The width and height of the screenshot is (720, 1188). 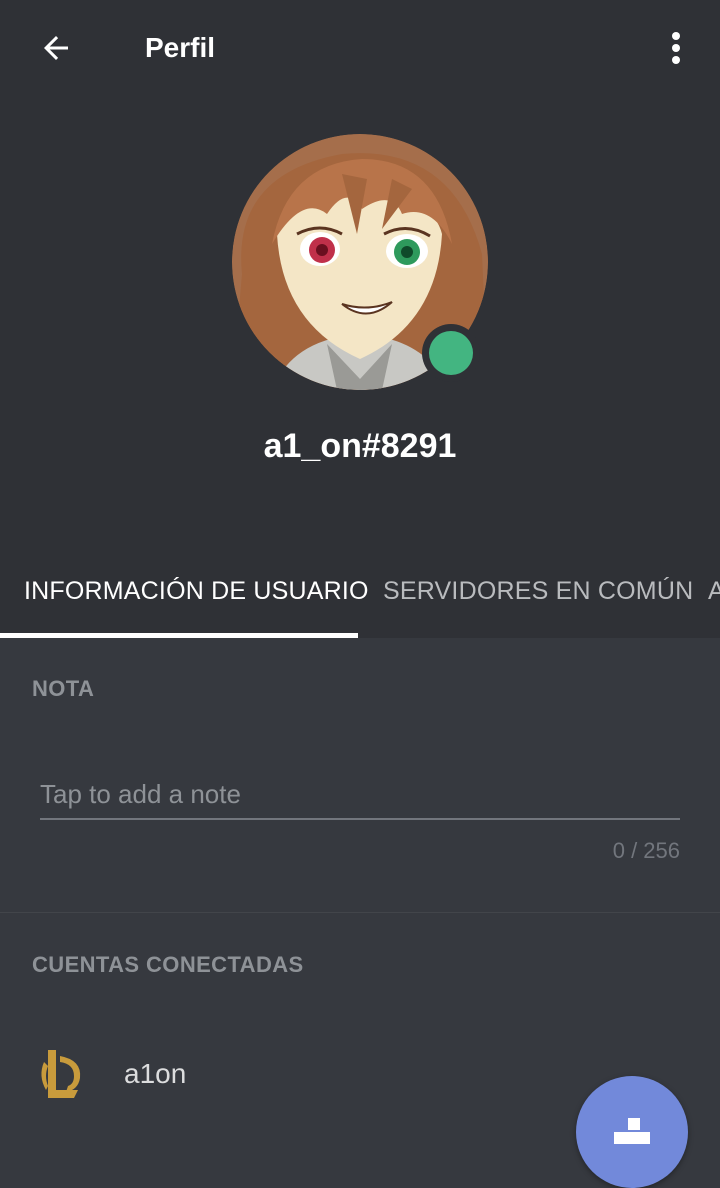 What do you see at coordinates (179, 635) in the screenshot?
I see `active-tab-indicator` at bounding box center [179, 635].